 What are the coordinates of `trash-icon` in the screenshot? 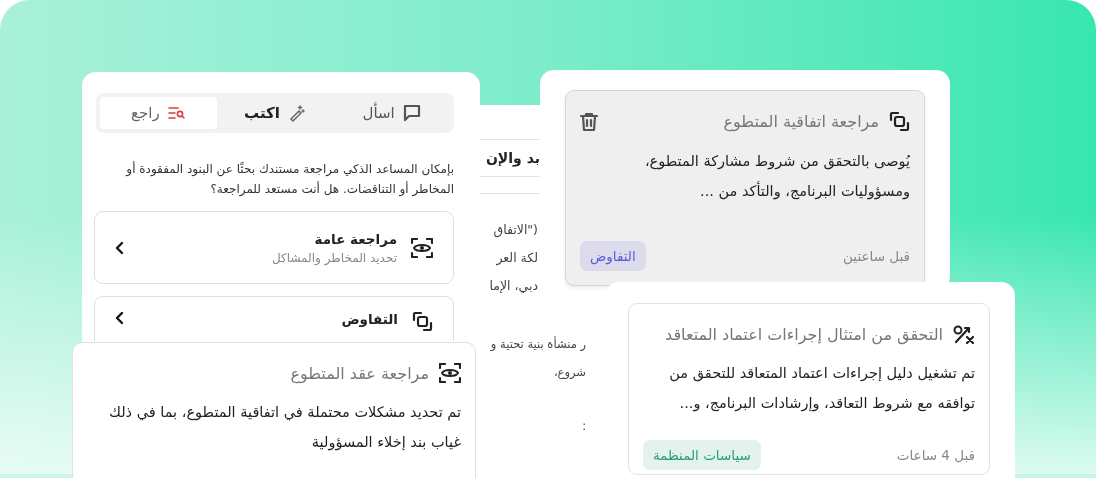 It's located at (589, 121).